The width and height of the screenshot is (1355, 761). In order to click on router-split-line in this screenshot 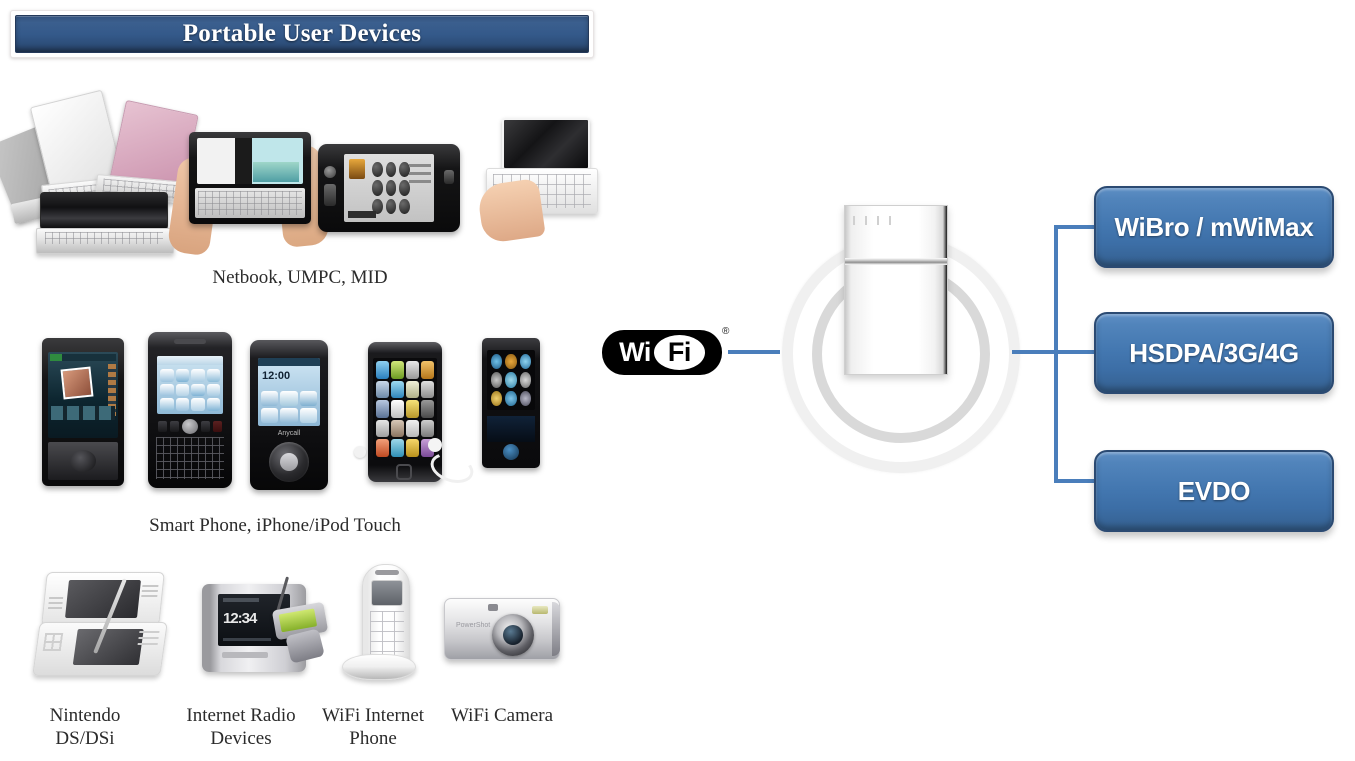, I will do `click(896, 261)`.